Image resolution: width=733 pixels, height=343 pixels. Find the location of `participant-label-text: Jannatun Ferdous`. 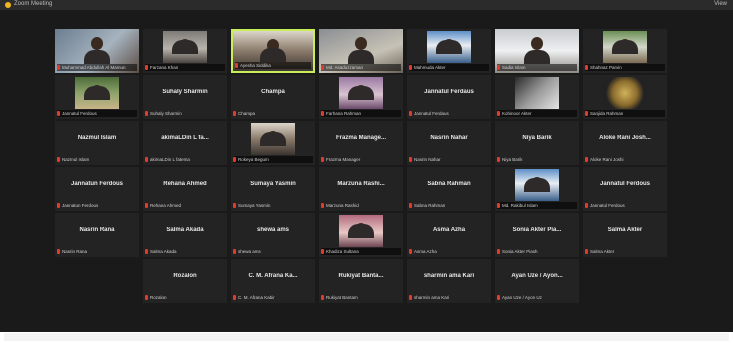

participant-label-text: Jannatun Ferdous is located at coordinates (80, 205).